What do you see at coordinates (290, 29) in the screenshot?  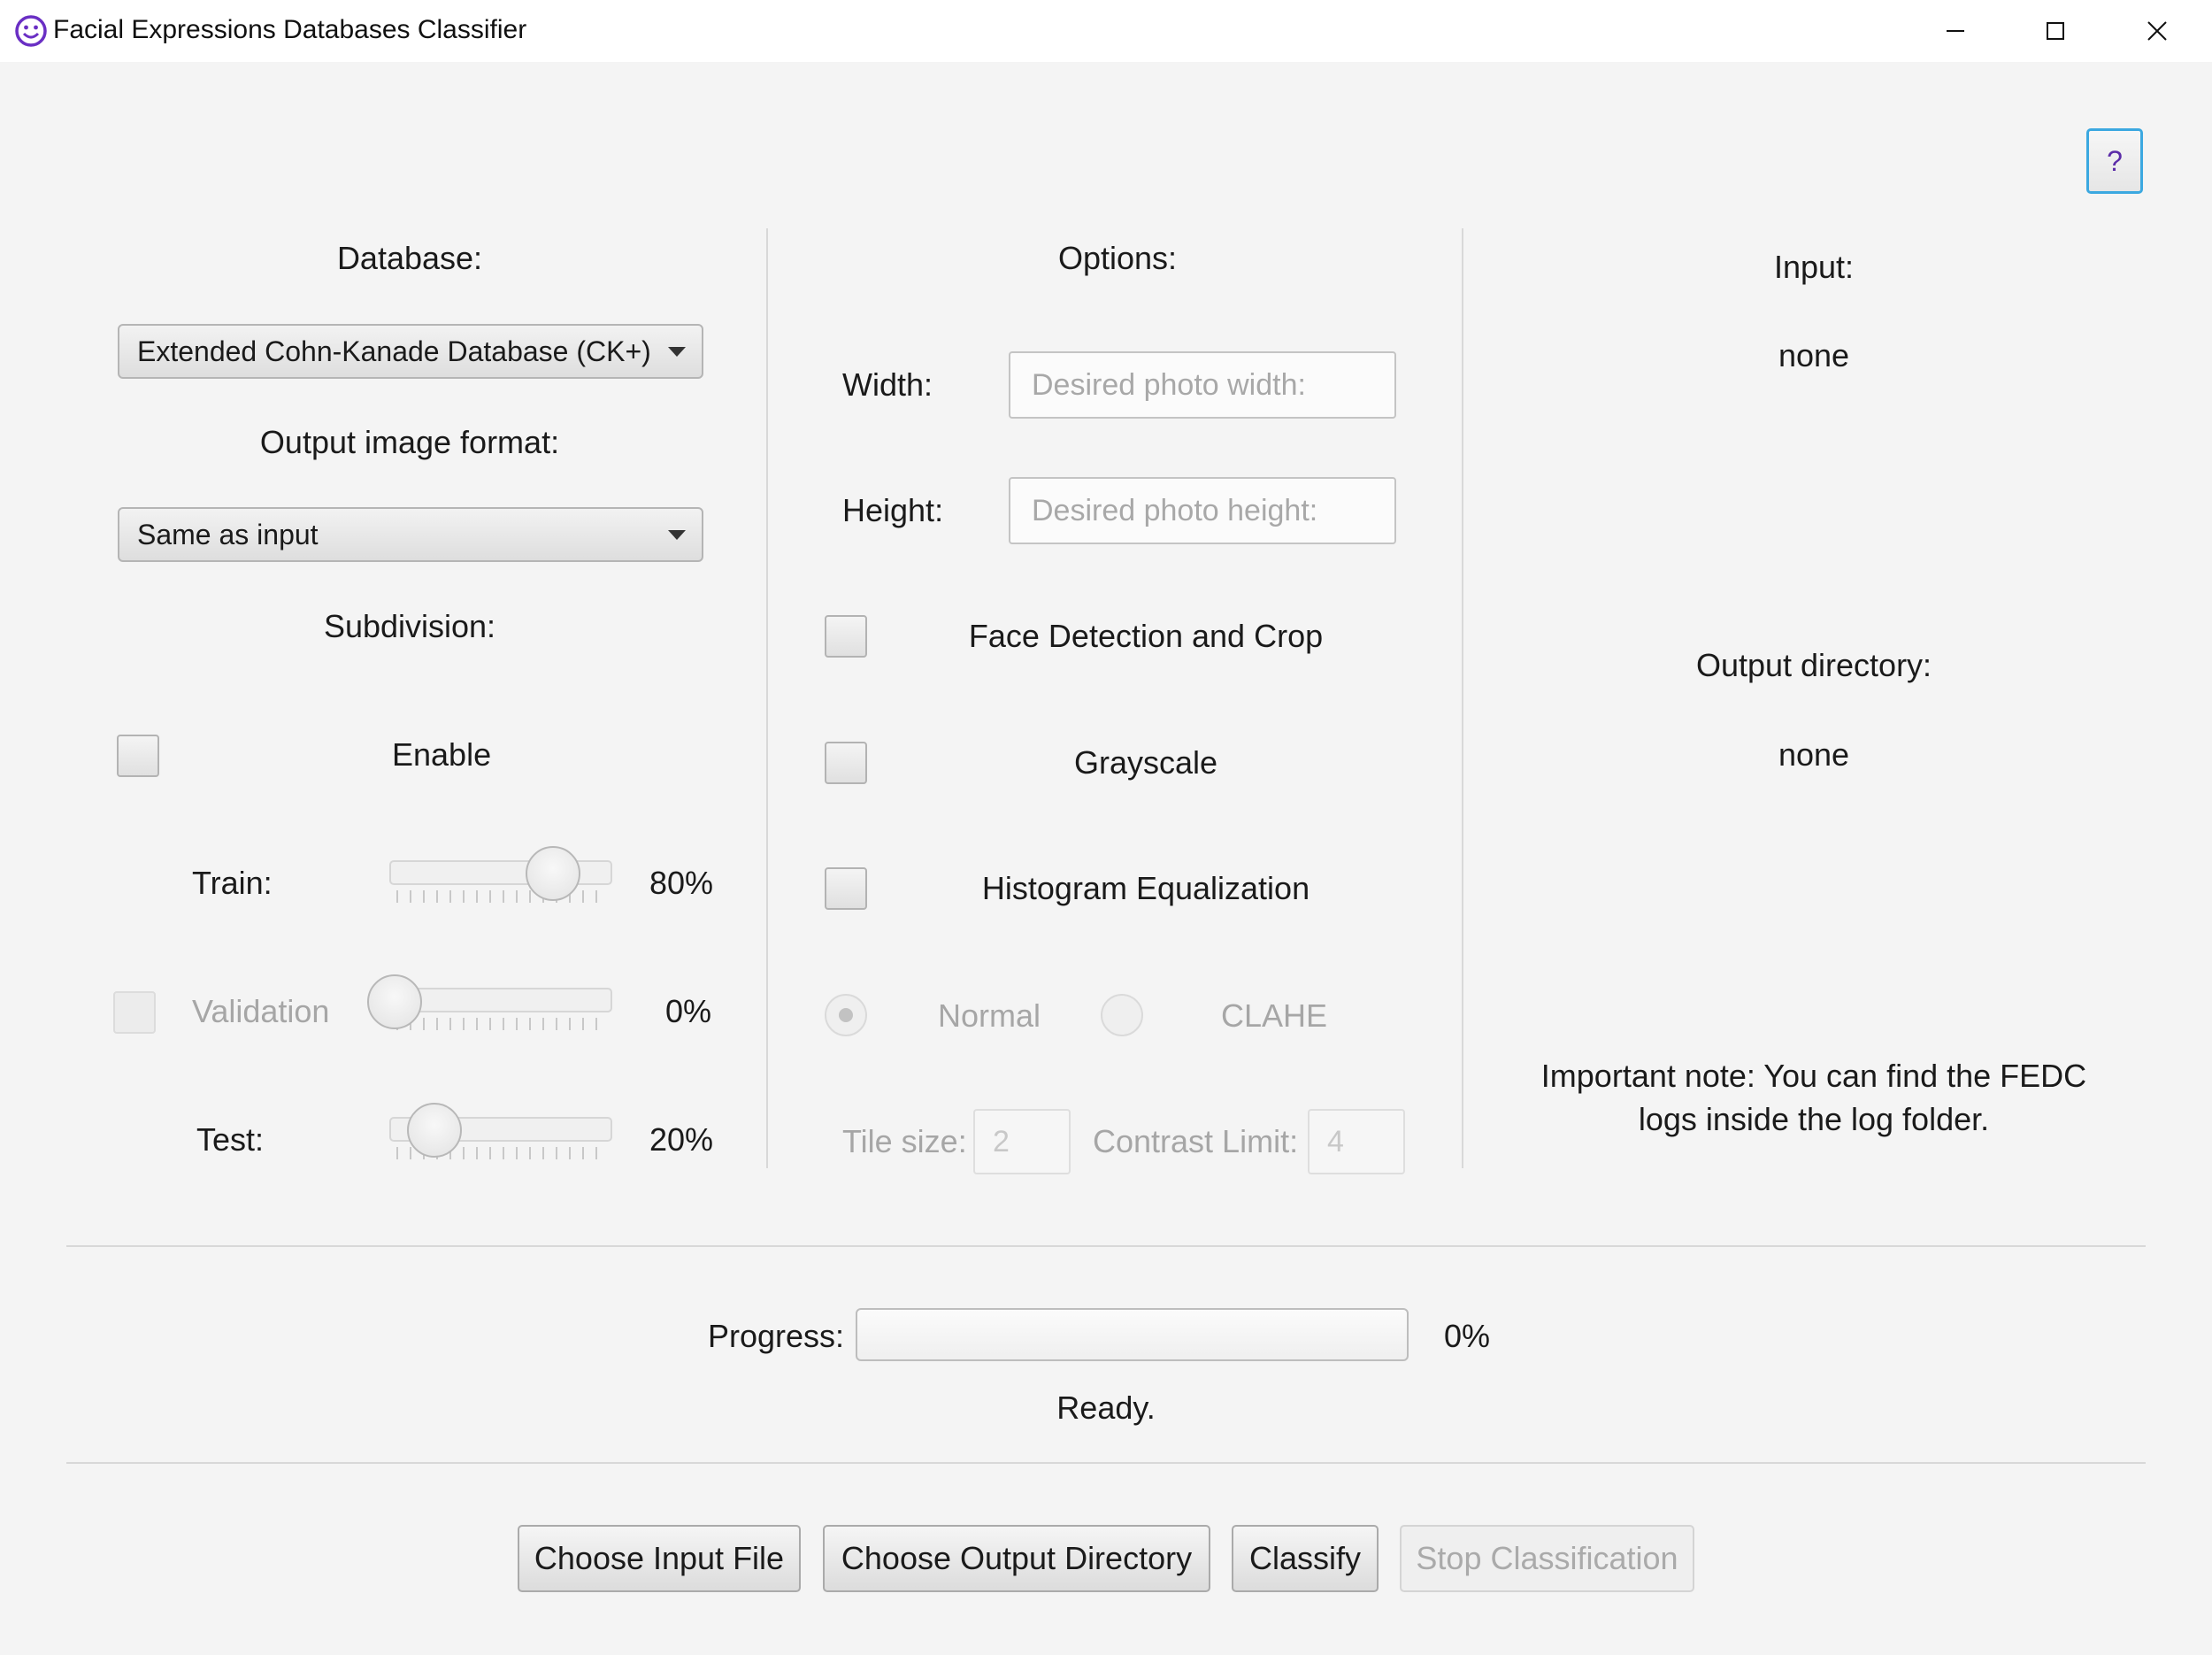 I see `window-title: Facial Expressions Databases Classifier` at bounding box center [290, 29].